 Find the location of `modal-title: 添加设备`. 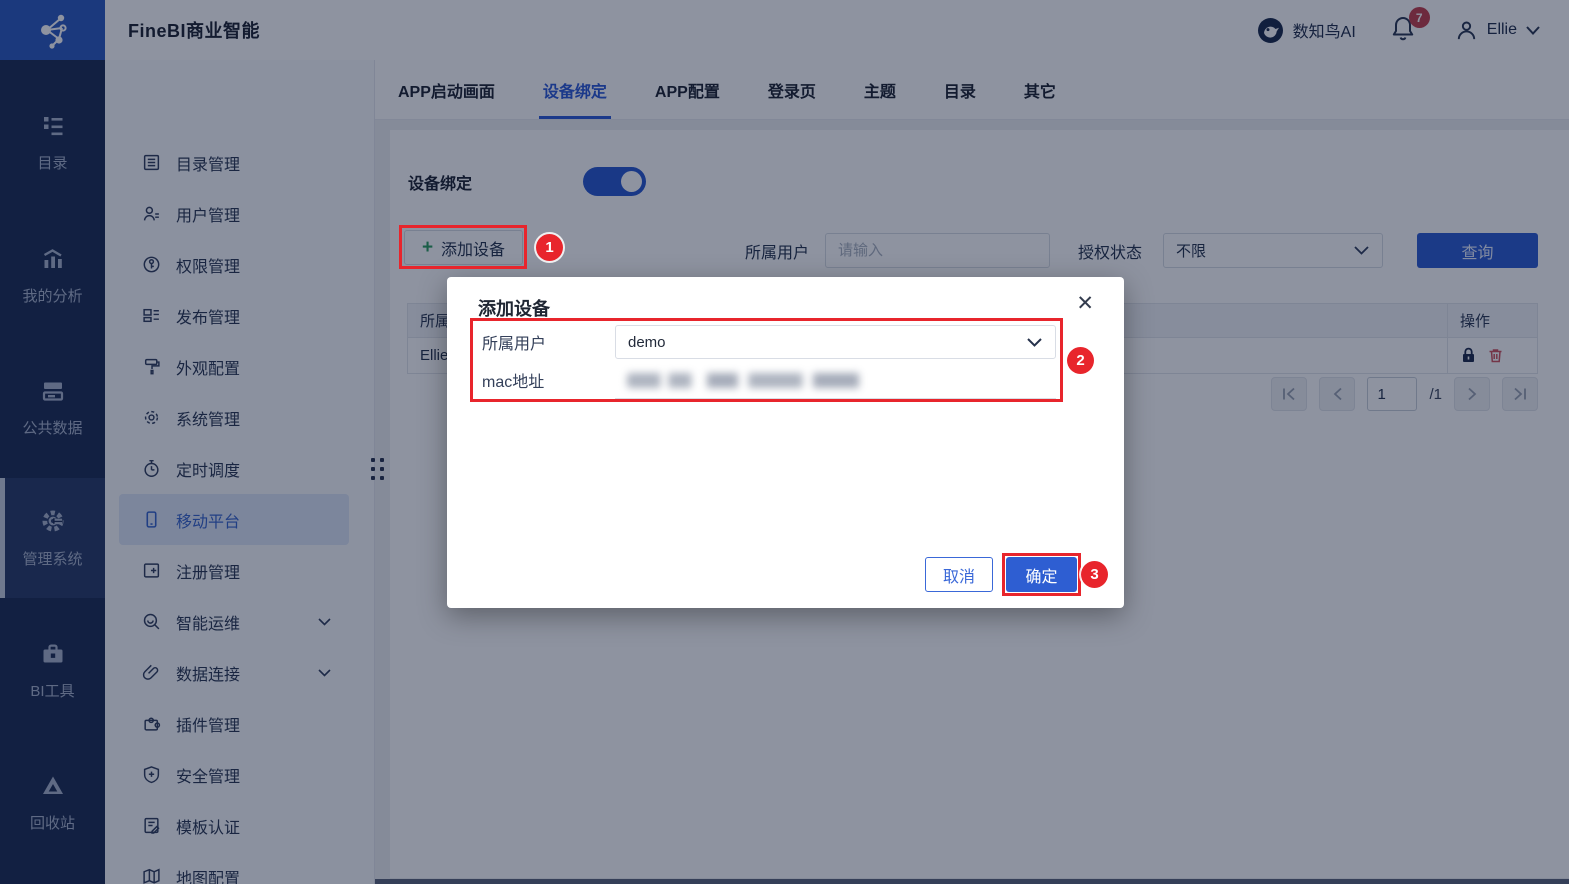

modal-title: 添加设备 is located at coordinates (514, 309).